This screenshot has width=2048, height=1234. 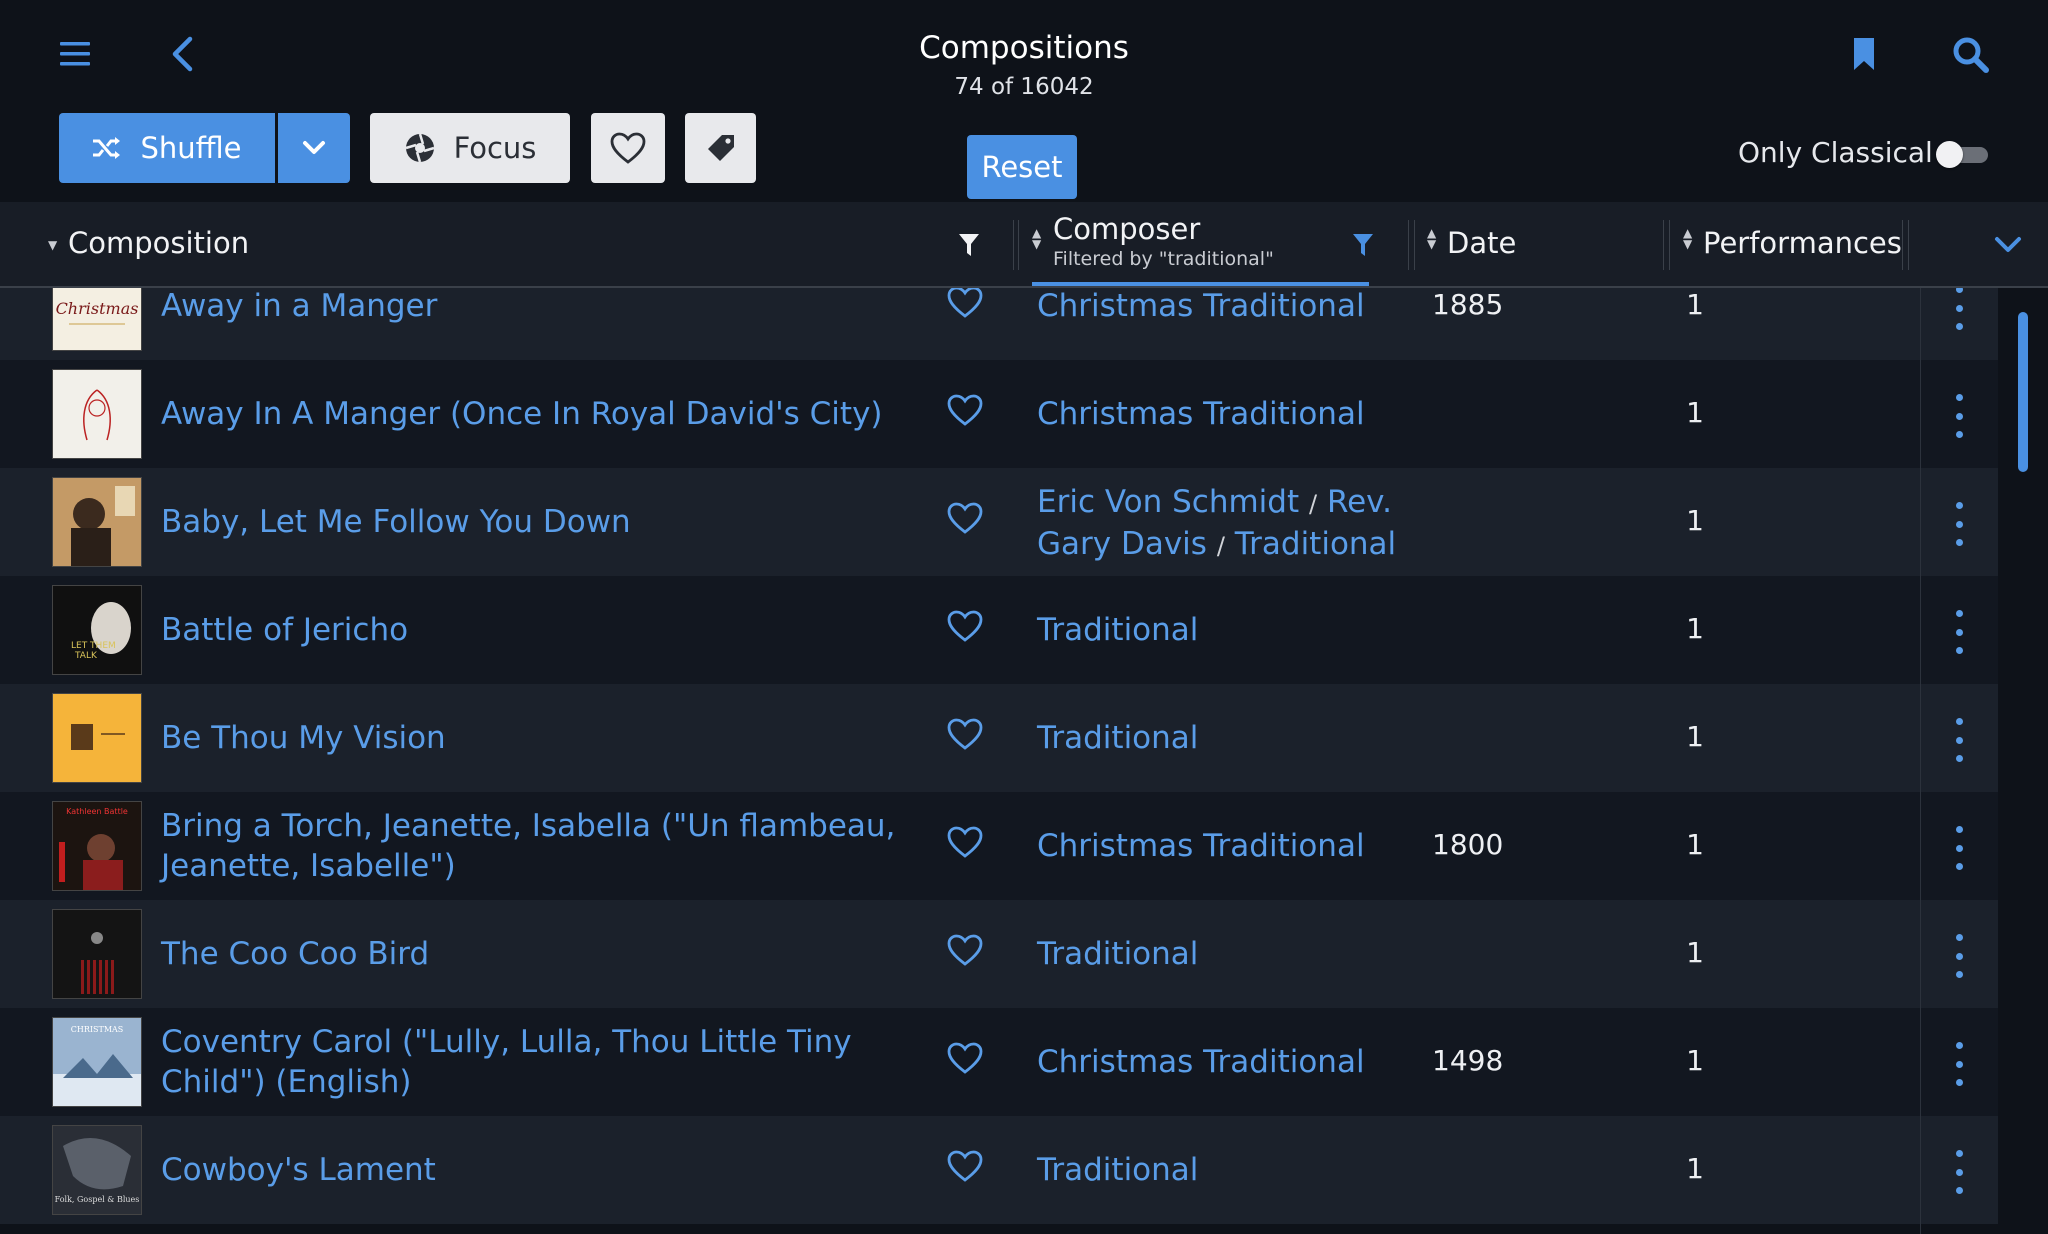 What do you see at coordinates (93, 646) in the screenshot?
I see `svg-text: LET THEM` at bounding box center [93, 646].